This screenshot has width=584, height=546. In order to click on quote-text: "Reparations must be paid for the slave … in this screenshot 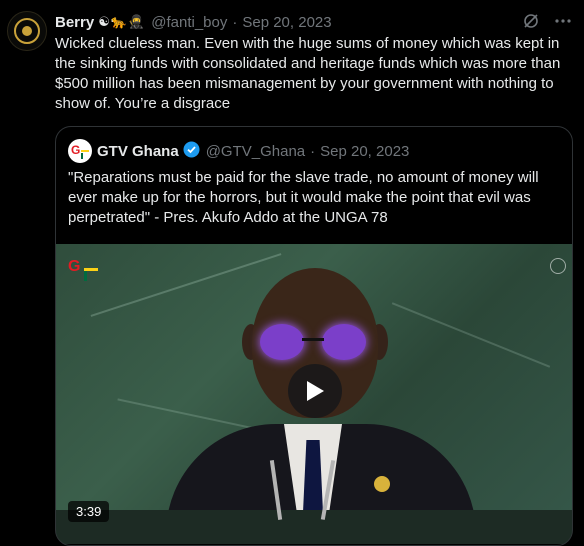, I will do `click(303, 197)`.